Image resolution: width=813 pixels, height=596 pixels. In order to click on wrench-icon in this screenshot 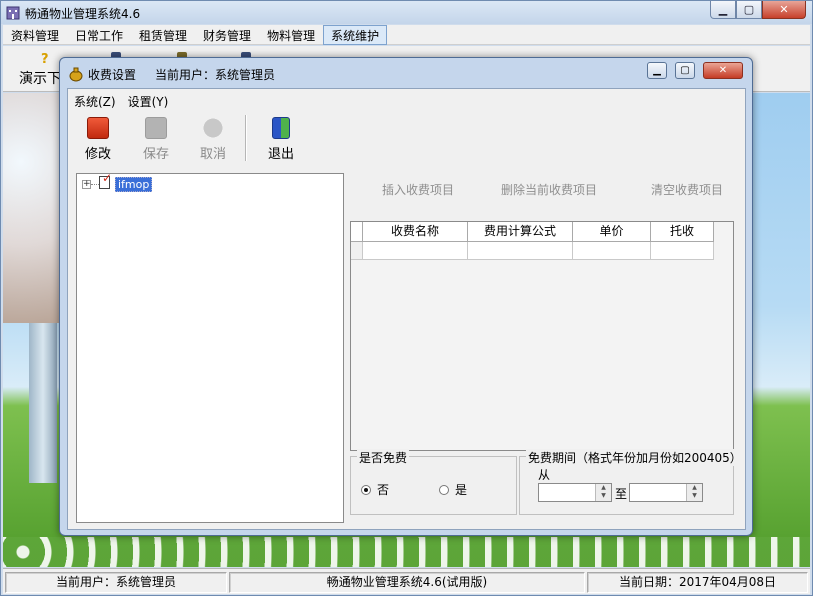, I will do `click(98, 128)`.